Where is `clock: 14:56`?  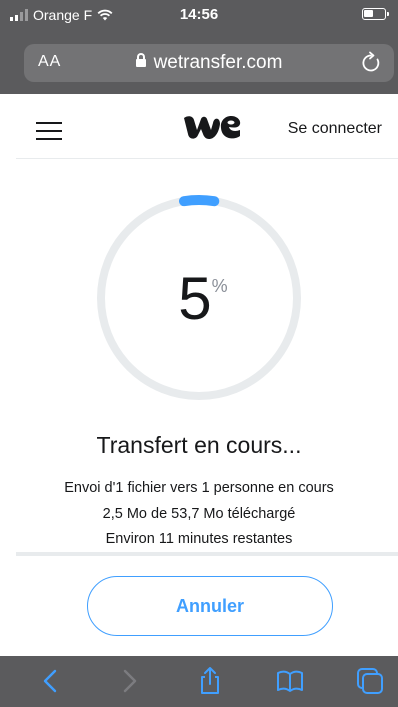 clock: 14:56 is located at coordinates (199, 14).